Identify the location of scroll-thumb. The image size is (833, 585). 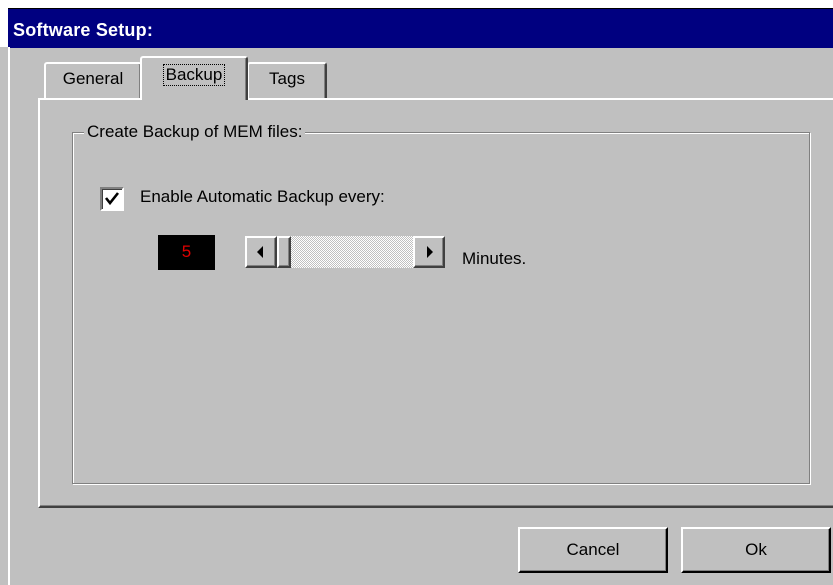
(284, 252).